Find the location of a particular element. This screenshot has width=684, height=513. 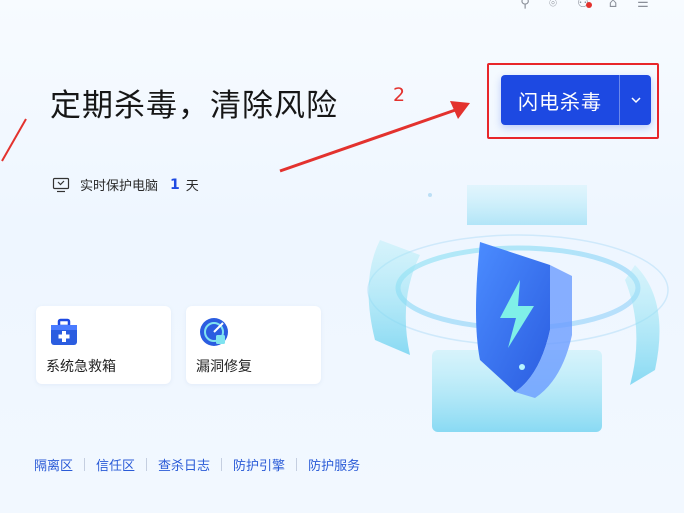

vulnerability-fix-icon is located at coordinates (214, 332).